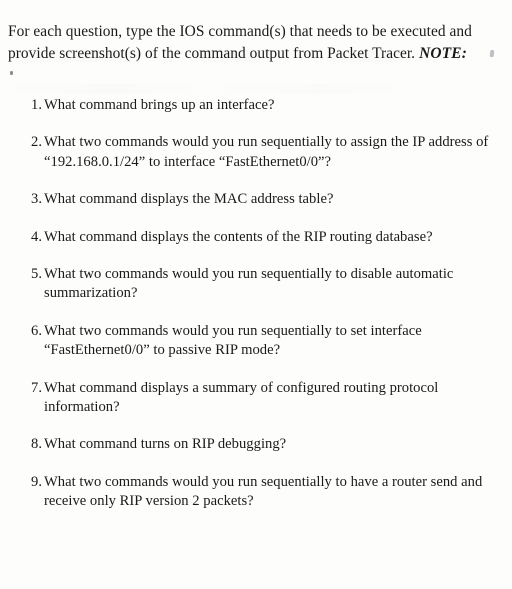 Image resolution: width=512 pixels, height=589 pixels. I want to click on question-number: 1., so click(36, 105).